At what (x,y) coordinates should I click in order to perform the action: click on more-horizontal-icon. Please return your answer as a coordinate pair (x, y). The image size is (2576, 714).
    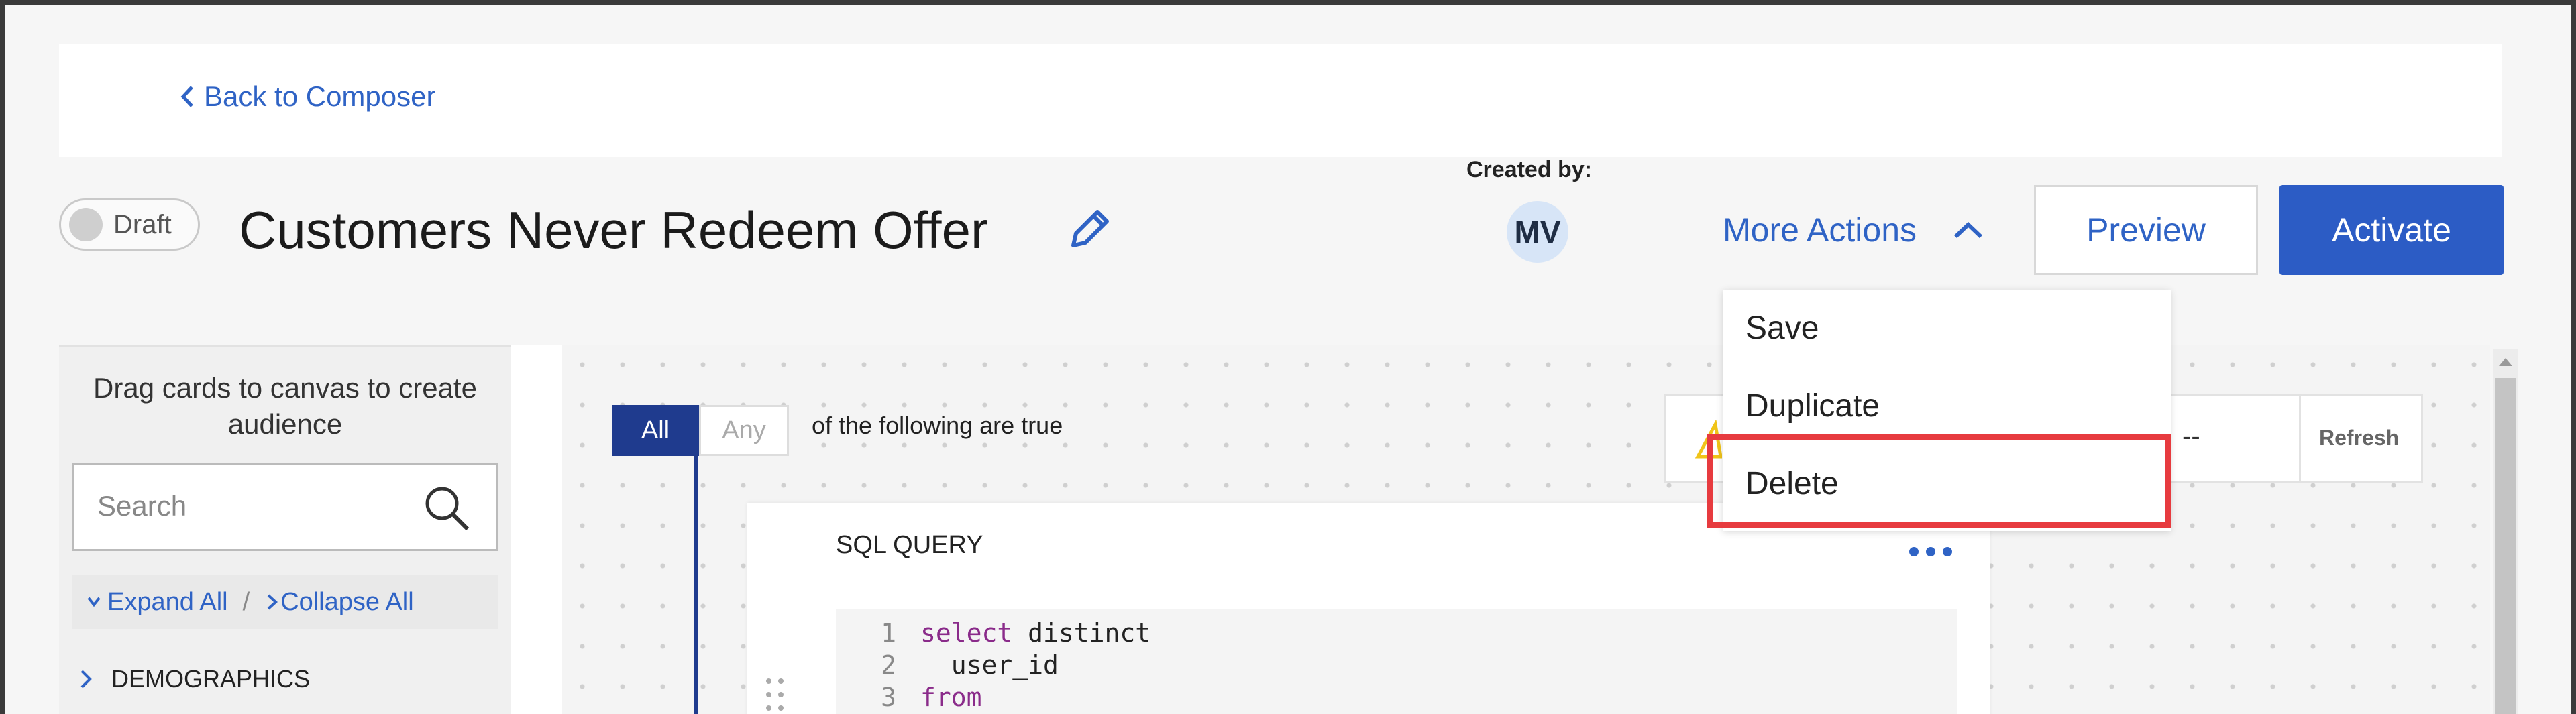
    Looking at the image, I should click on (1930, 553).